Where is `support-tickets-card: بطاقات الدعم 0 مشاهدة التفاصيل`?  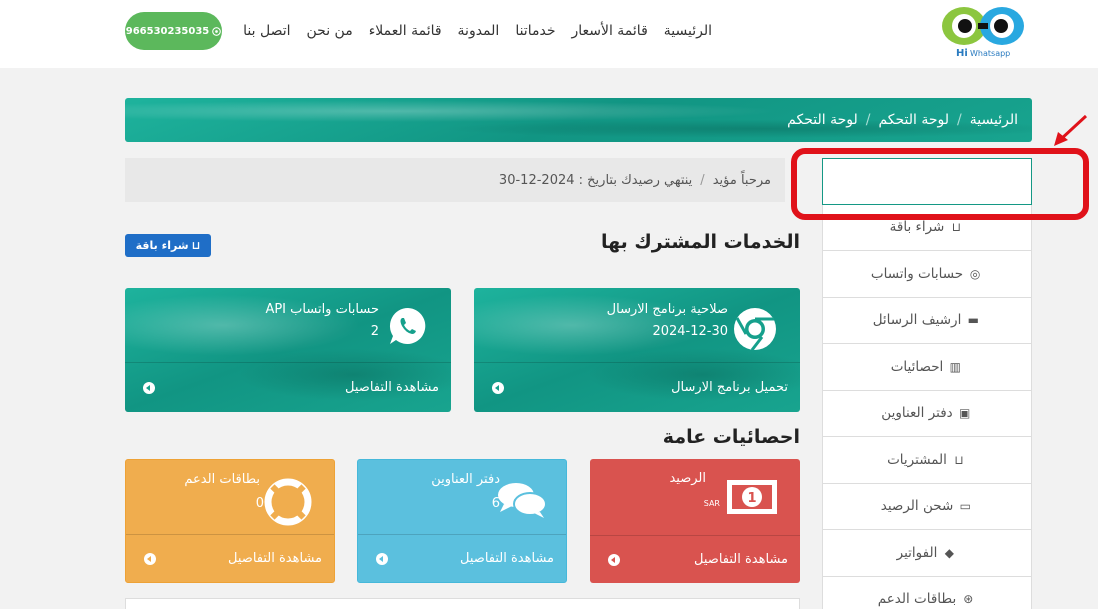 support-tickets-card: بطاقات الدعم 0 مشاهدة التفاصيل is located at coordinates (230, 521).